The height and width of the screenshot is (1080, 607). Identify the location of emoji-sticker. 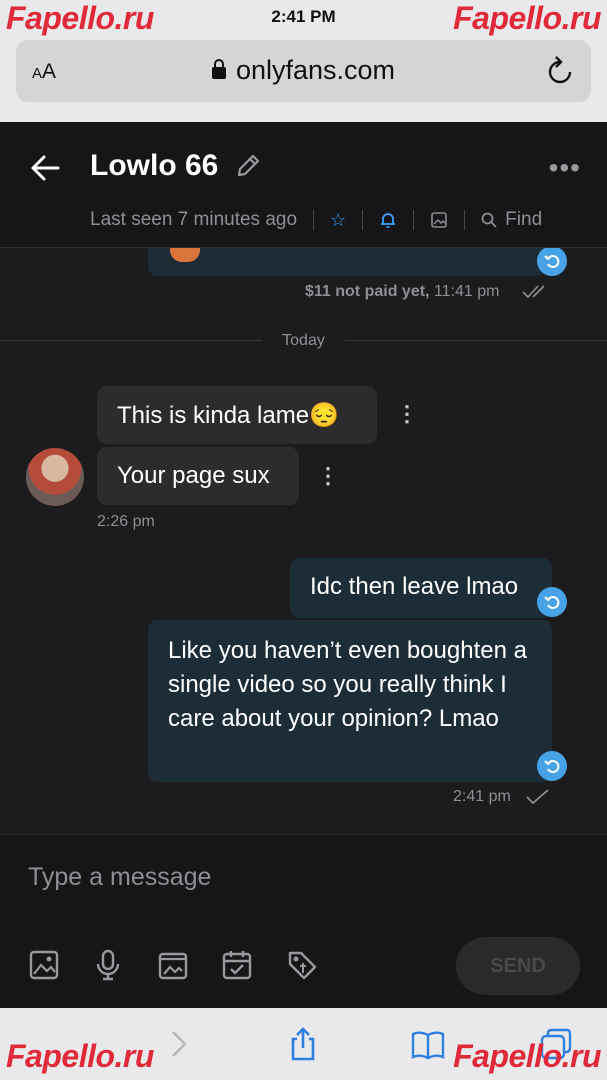
(185, 255).